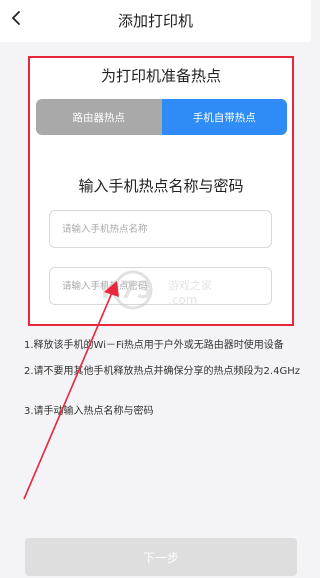 The image size is (320, 578). Describe the element at coordinates (160, 229) in the screenshot. I see `hotspot-name-input` at that location.